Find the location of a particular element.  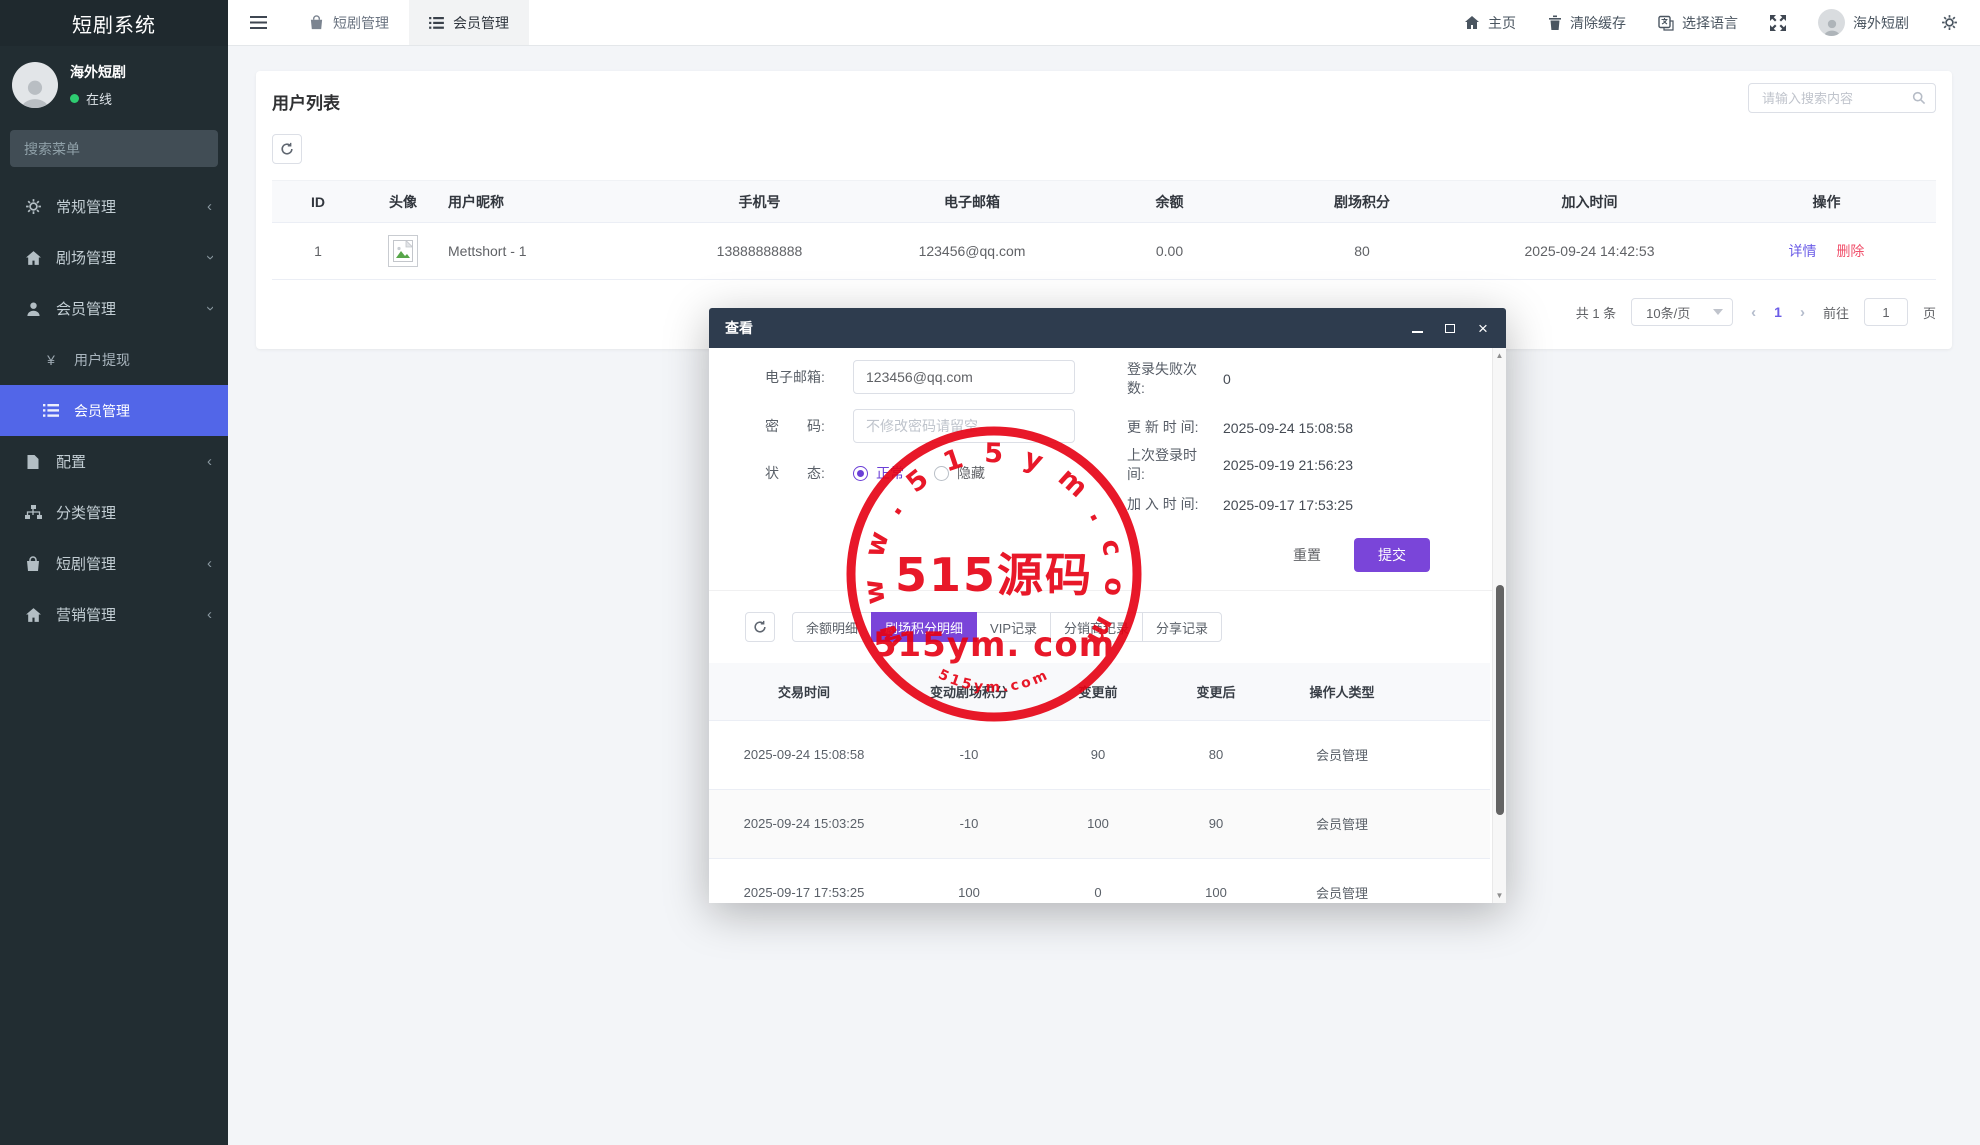

col-before-change: 变更前 is located at coordinates (1098, 692).